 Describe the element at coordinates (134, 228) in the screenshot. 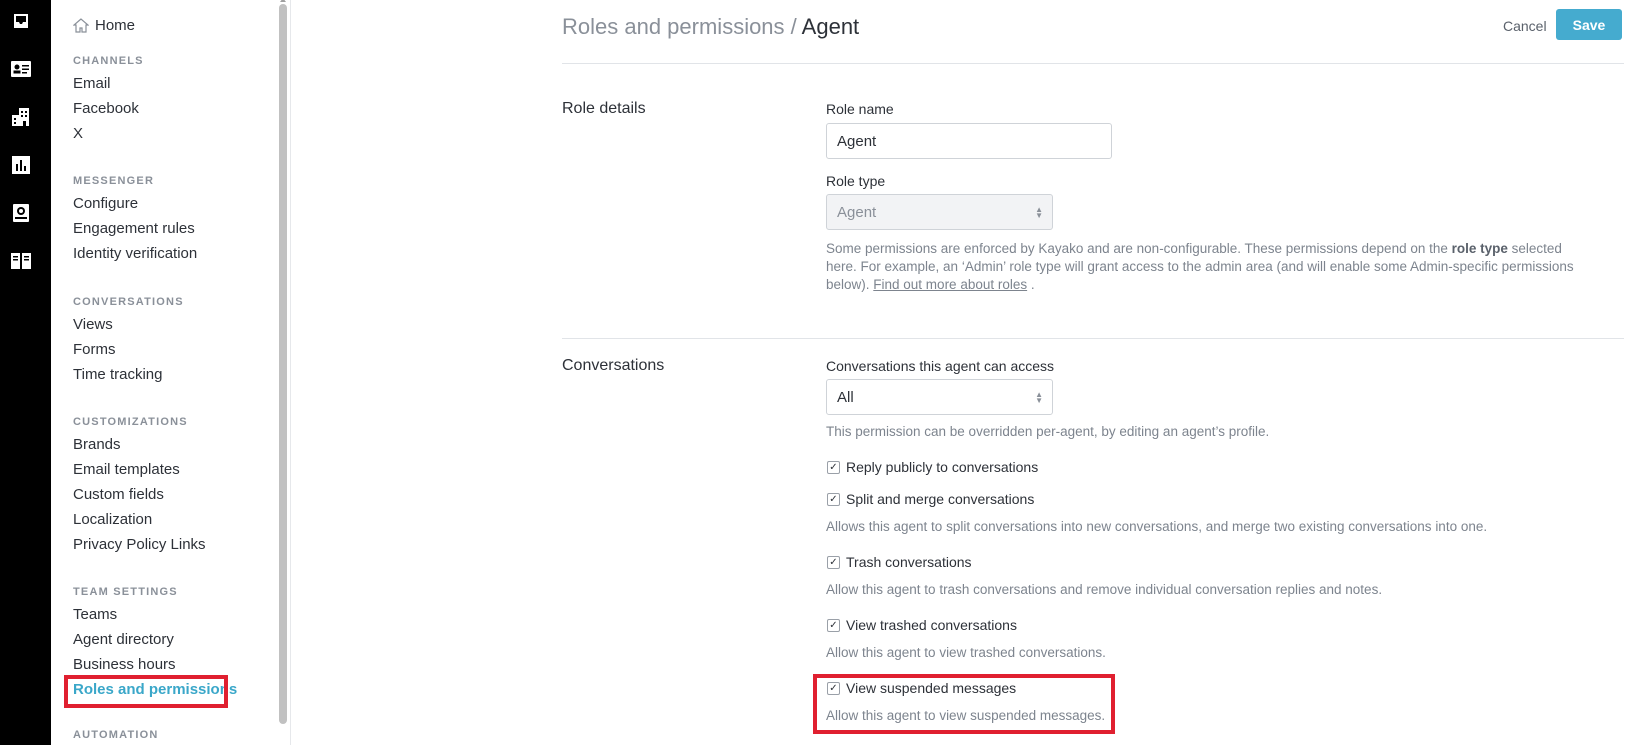

I see `sidebar-item-engagement-rules: Engagement rules` at that location.